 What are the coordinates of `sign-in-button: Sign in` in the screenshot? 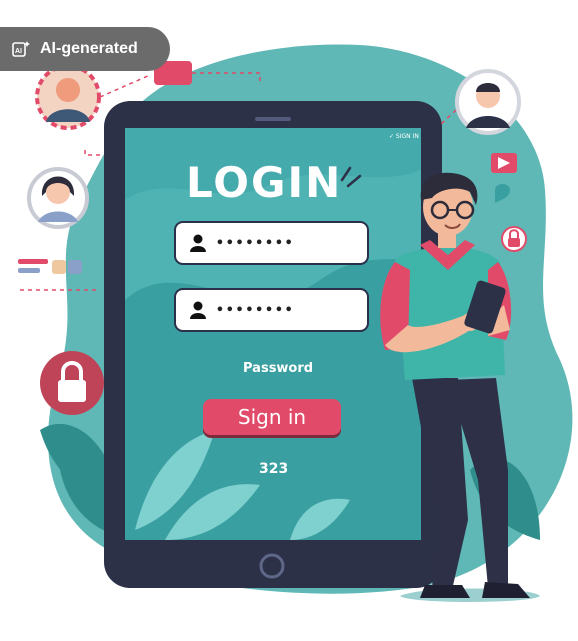 It's located at (272, 417).